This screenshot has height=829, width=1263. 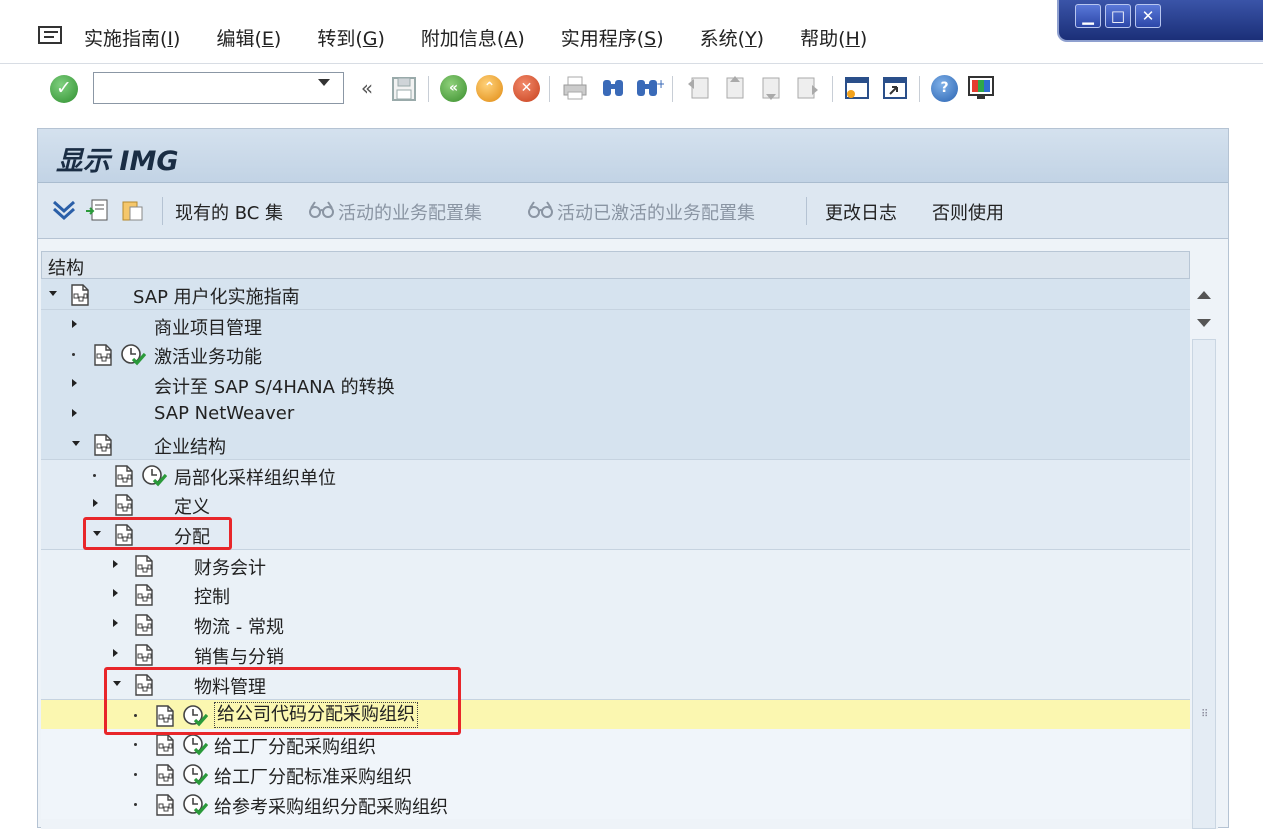 What do you see at coordinates (656, 212) in the screenshot?
I see `activated-bc-sets-button: 活动已激活的业务配置集` at bounding box center [656, 212].